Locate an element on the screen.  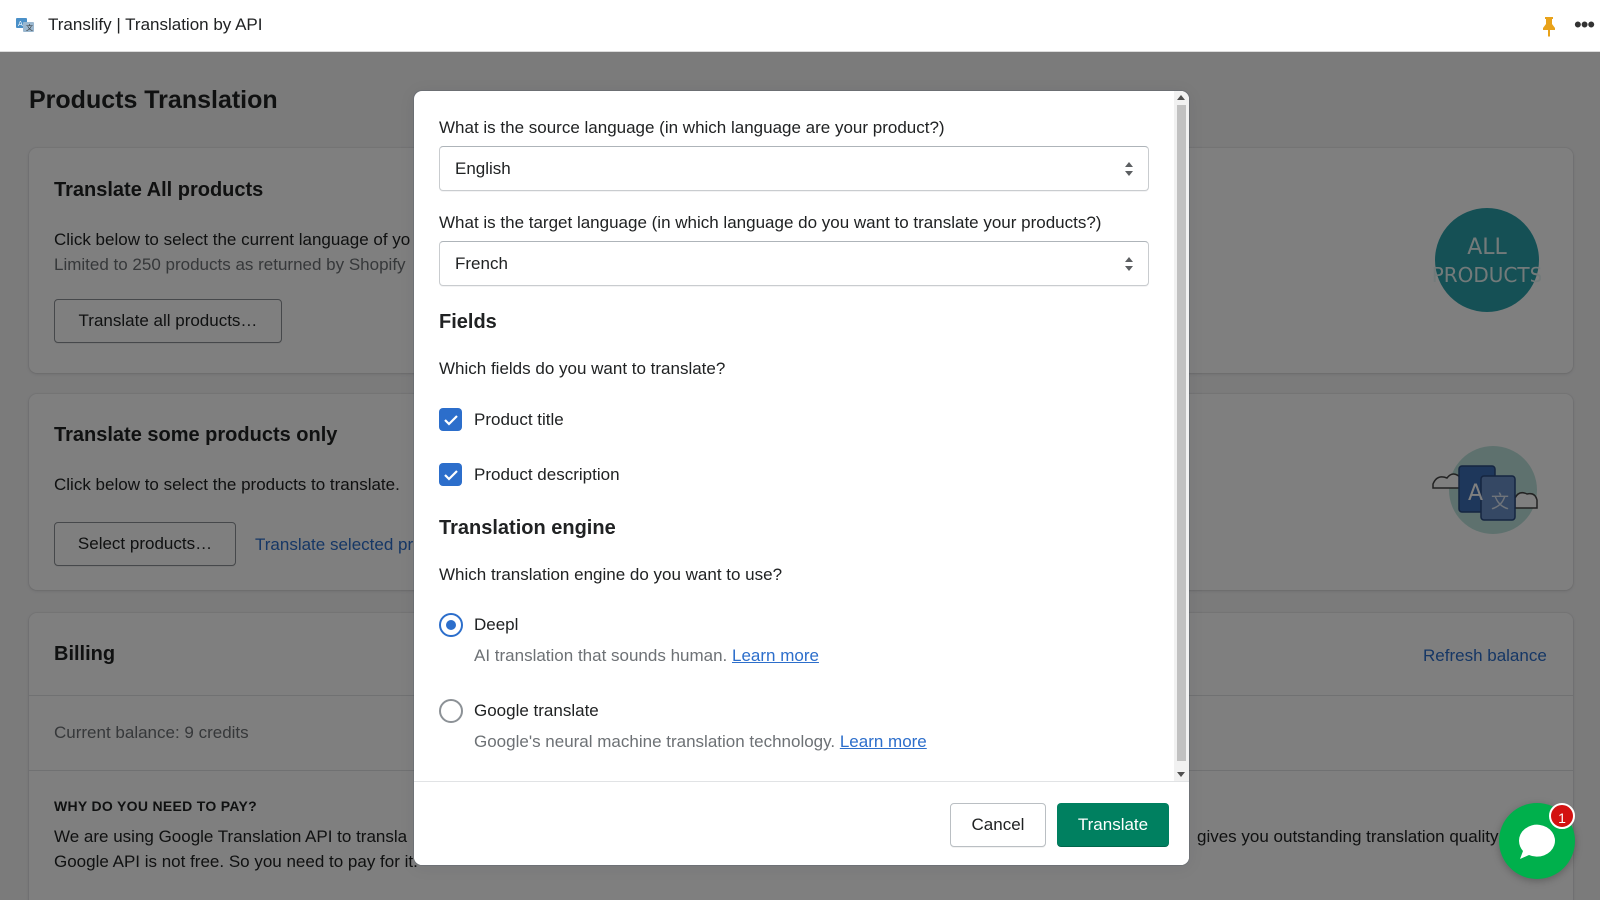
scrollbar-thumb is located at coordinates (1181, 433).